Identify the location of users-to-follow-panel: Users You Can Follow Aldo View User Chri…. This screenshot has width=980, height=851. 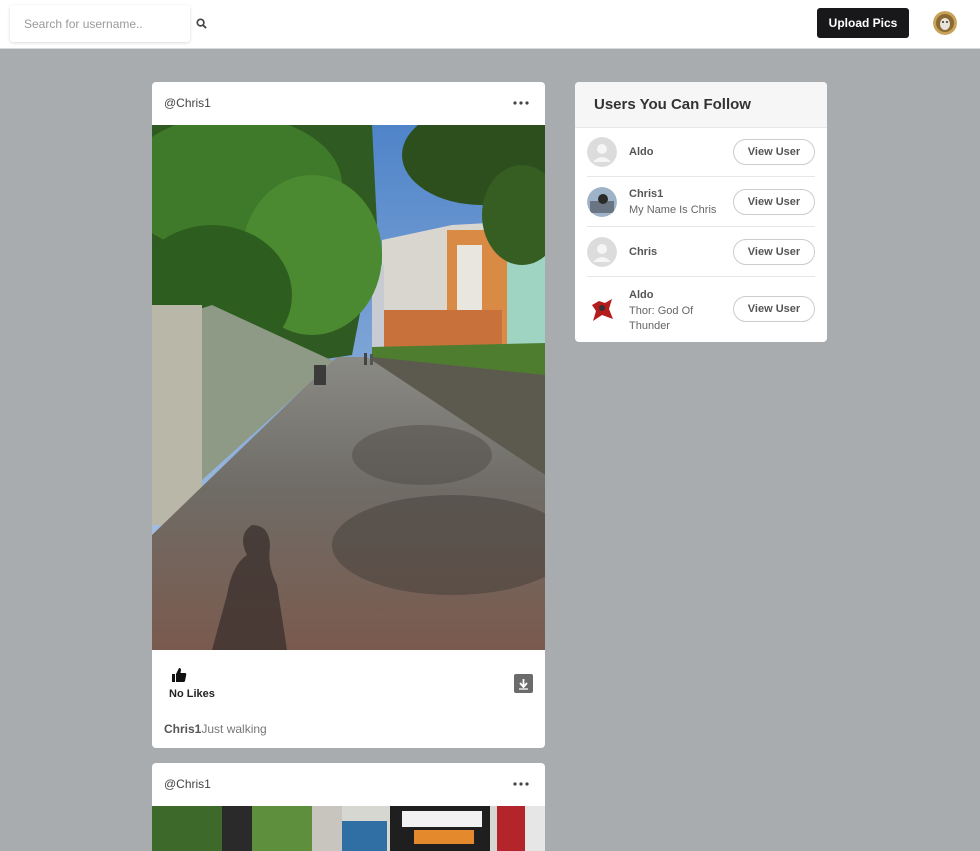
(701, 212).